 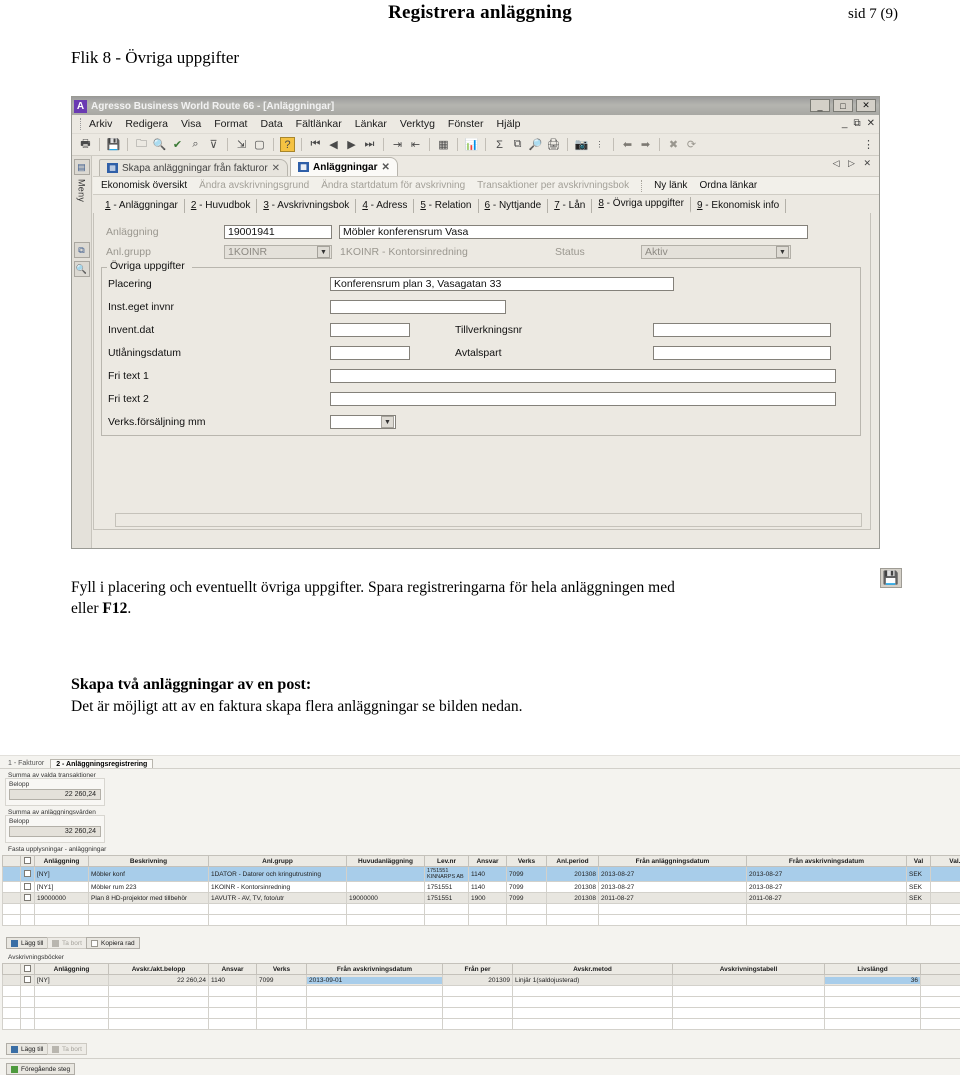 What do you see at coordinates (148, 861) in the screenshot?
I see `grid1-col-beskrivning: Beskrivning` at bounding box center [148, 861].